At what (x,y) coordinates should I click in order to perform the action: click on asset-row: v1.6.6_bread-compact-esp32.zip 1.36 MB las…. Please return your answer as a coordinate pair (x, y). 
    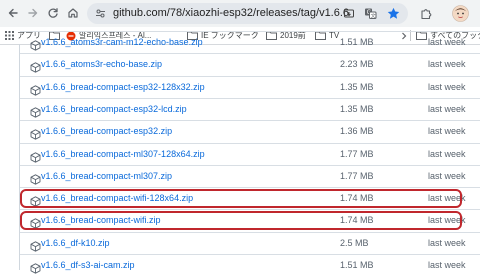
    Looking at the image, I should click on (250, 131).